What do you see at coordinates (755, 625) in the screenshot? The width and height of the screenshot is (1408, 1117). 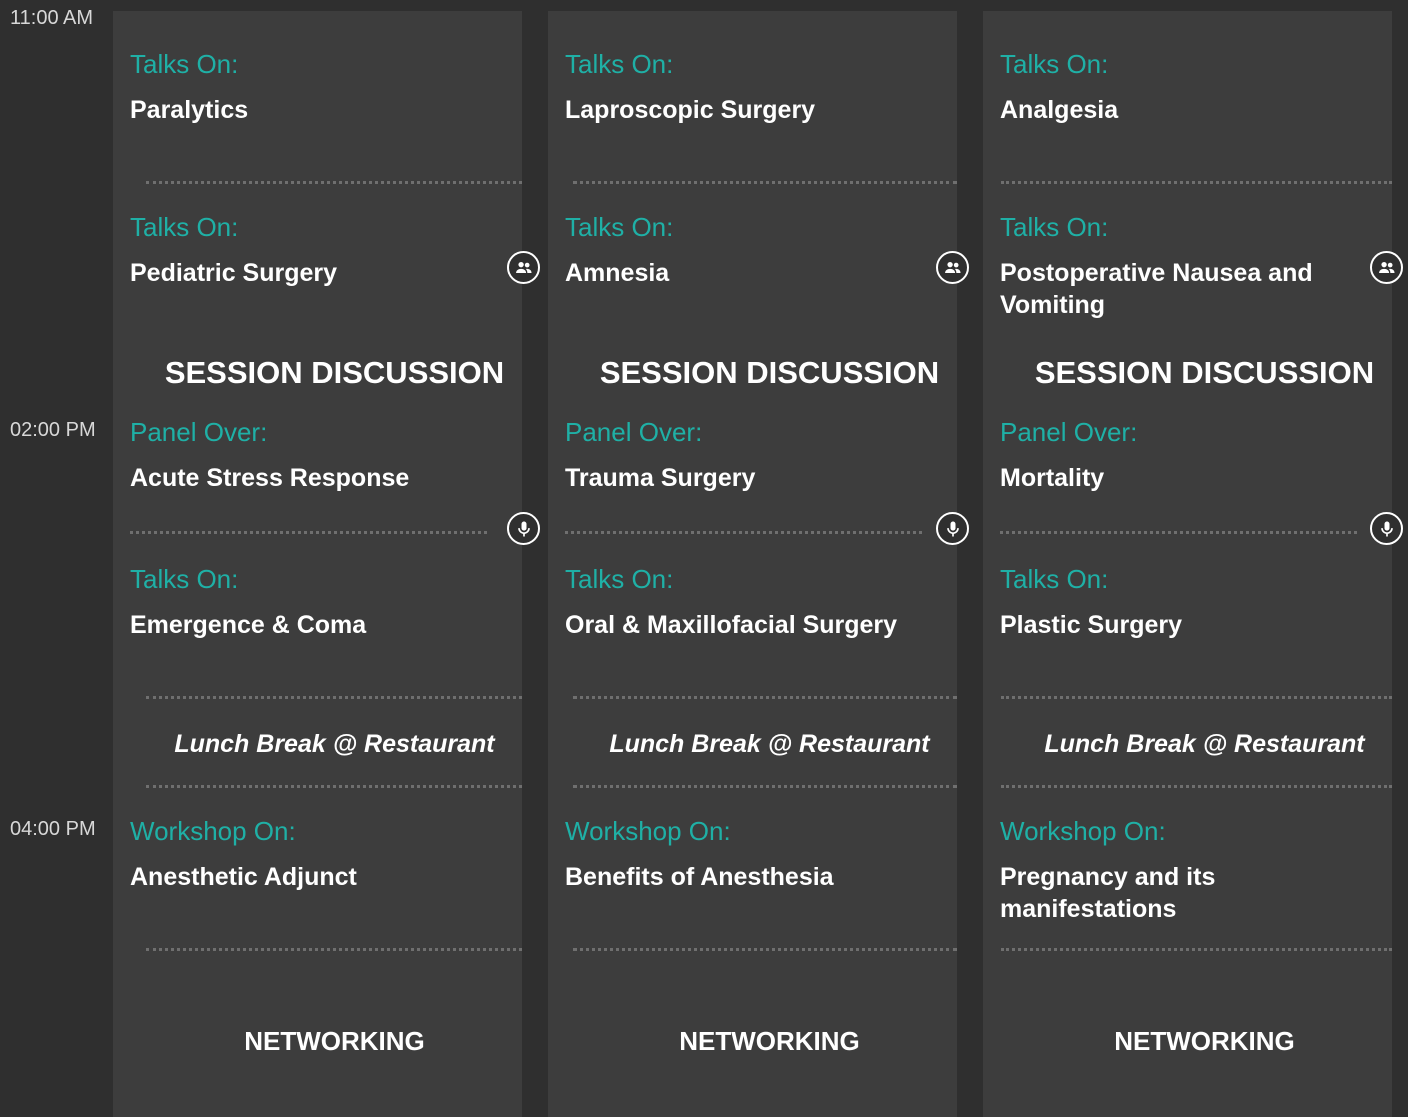 I see `talk-title: Oral & Maxillofacial Surgery` at bounding box center [755, 625].